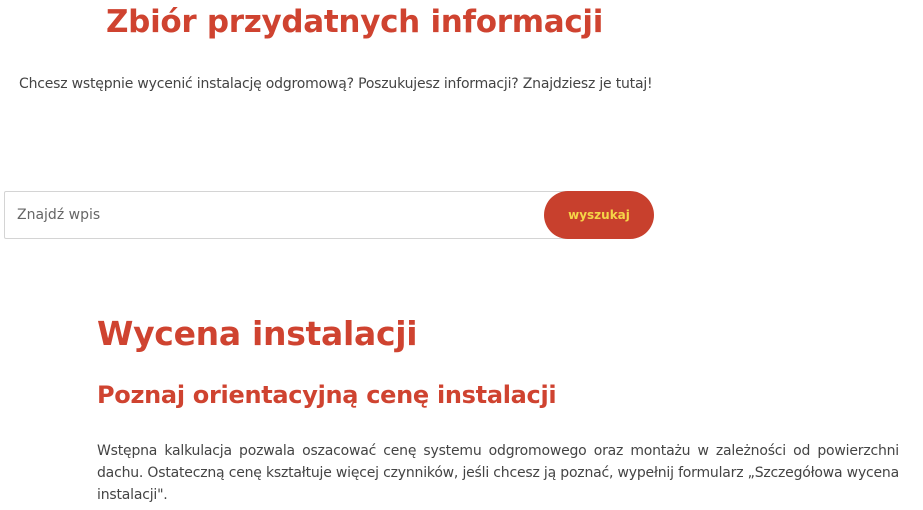  What do you see at coordinates (294, 215) in the screenshot?
I see `search-input` at bounding box center [294, 215].